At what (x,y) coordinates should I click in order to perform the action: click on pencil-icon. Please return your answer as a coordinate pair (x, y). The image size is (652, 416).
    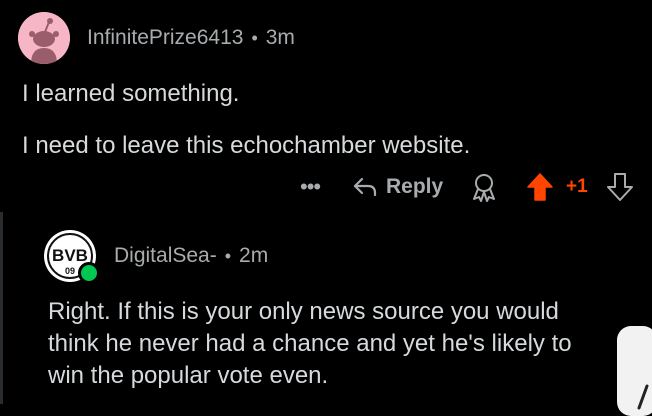
    Looking at the image, I should click on (643, 397).